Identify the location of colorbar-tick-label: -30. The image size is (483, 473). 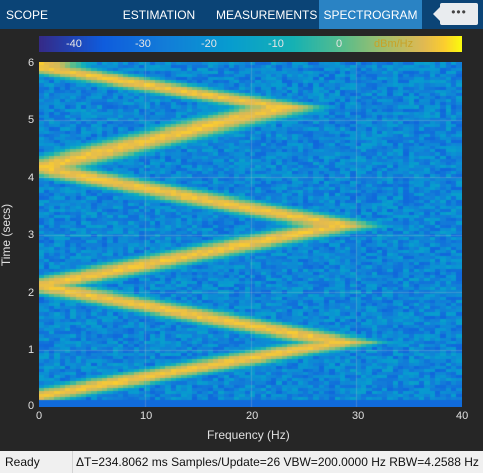
(143, 44).